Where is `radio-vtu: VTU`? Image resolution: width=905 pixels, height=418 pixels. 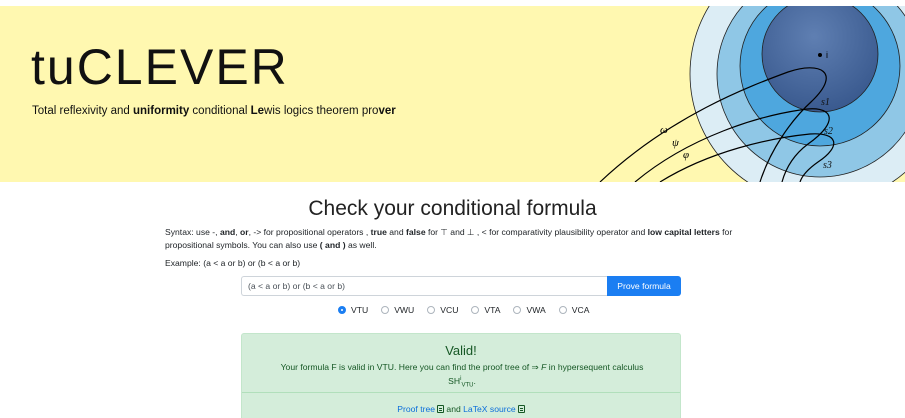 radio-vtu: VTU is located at coordinates (353, 310).